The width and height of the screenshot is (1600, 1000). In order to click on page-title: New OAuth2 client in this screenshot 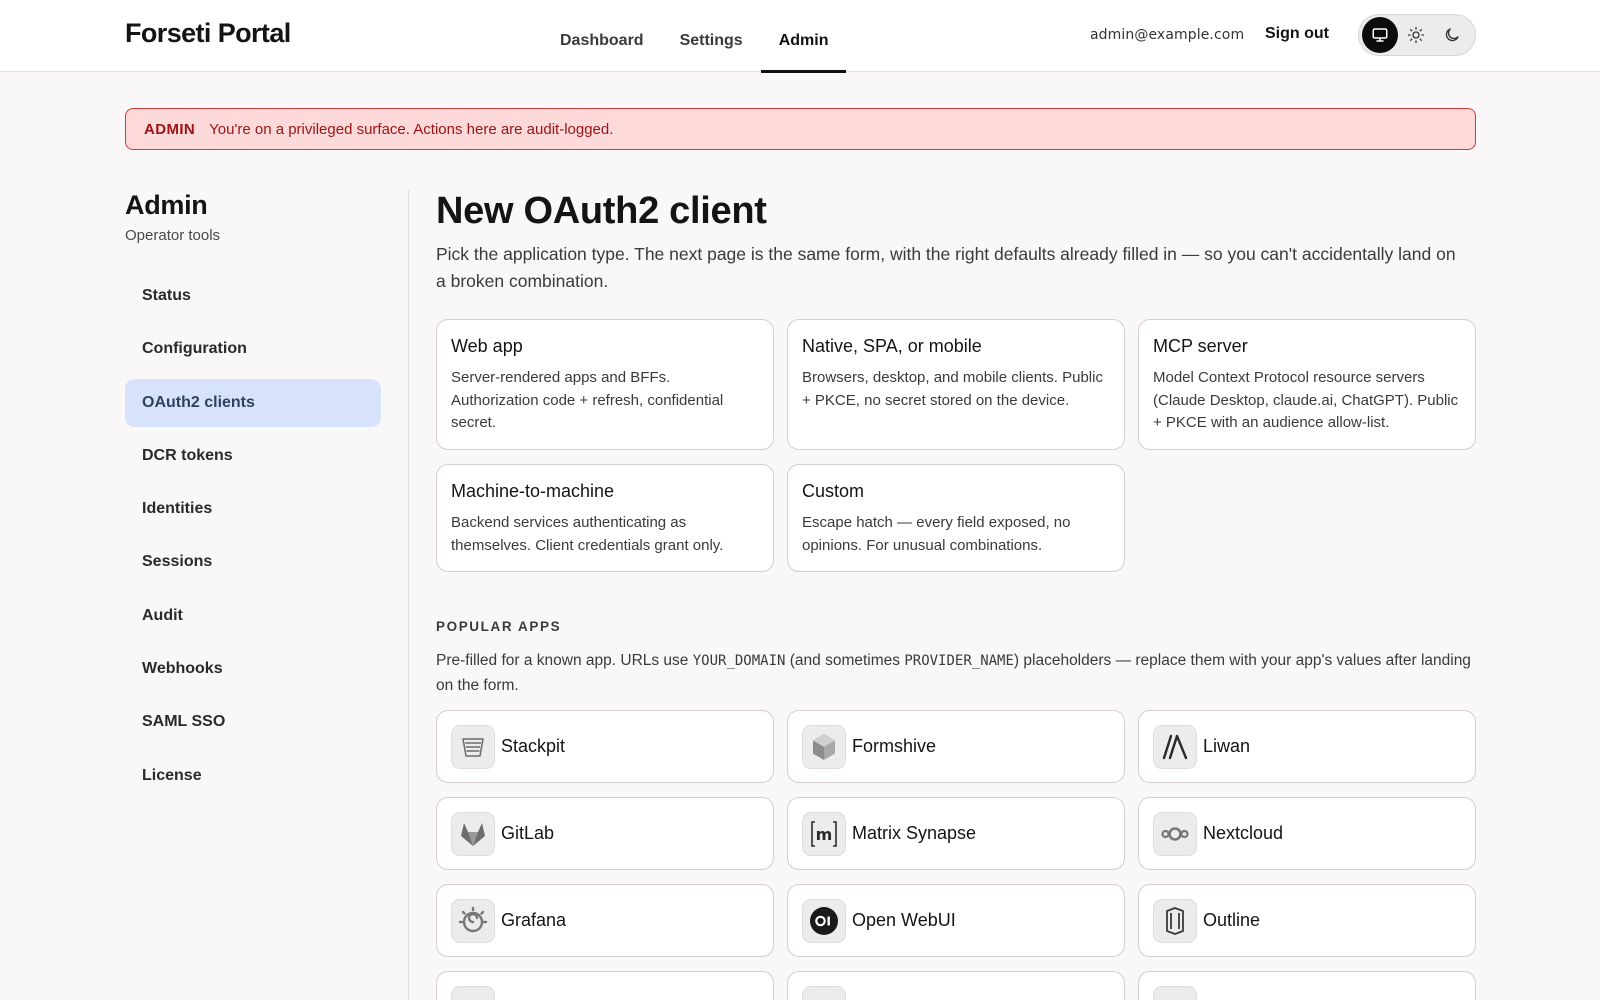, I will do `click(601, 211)`.